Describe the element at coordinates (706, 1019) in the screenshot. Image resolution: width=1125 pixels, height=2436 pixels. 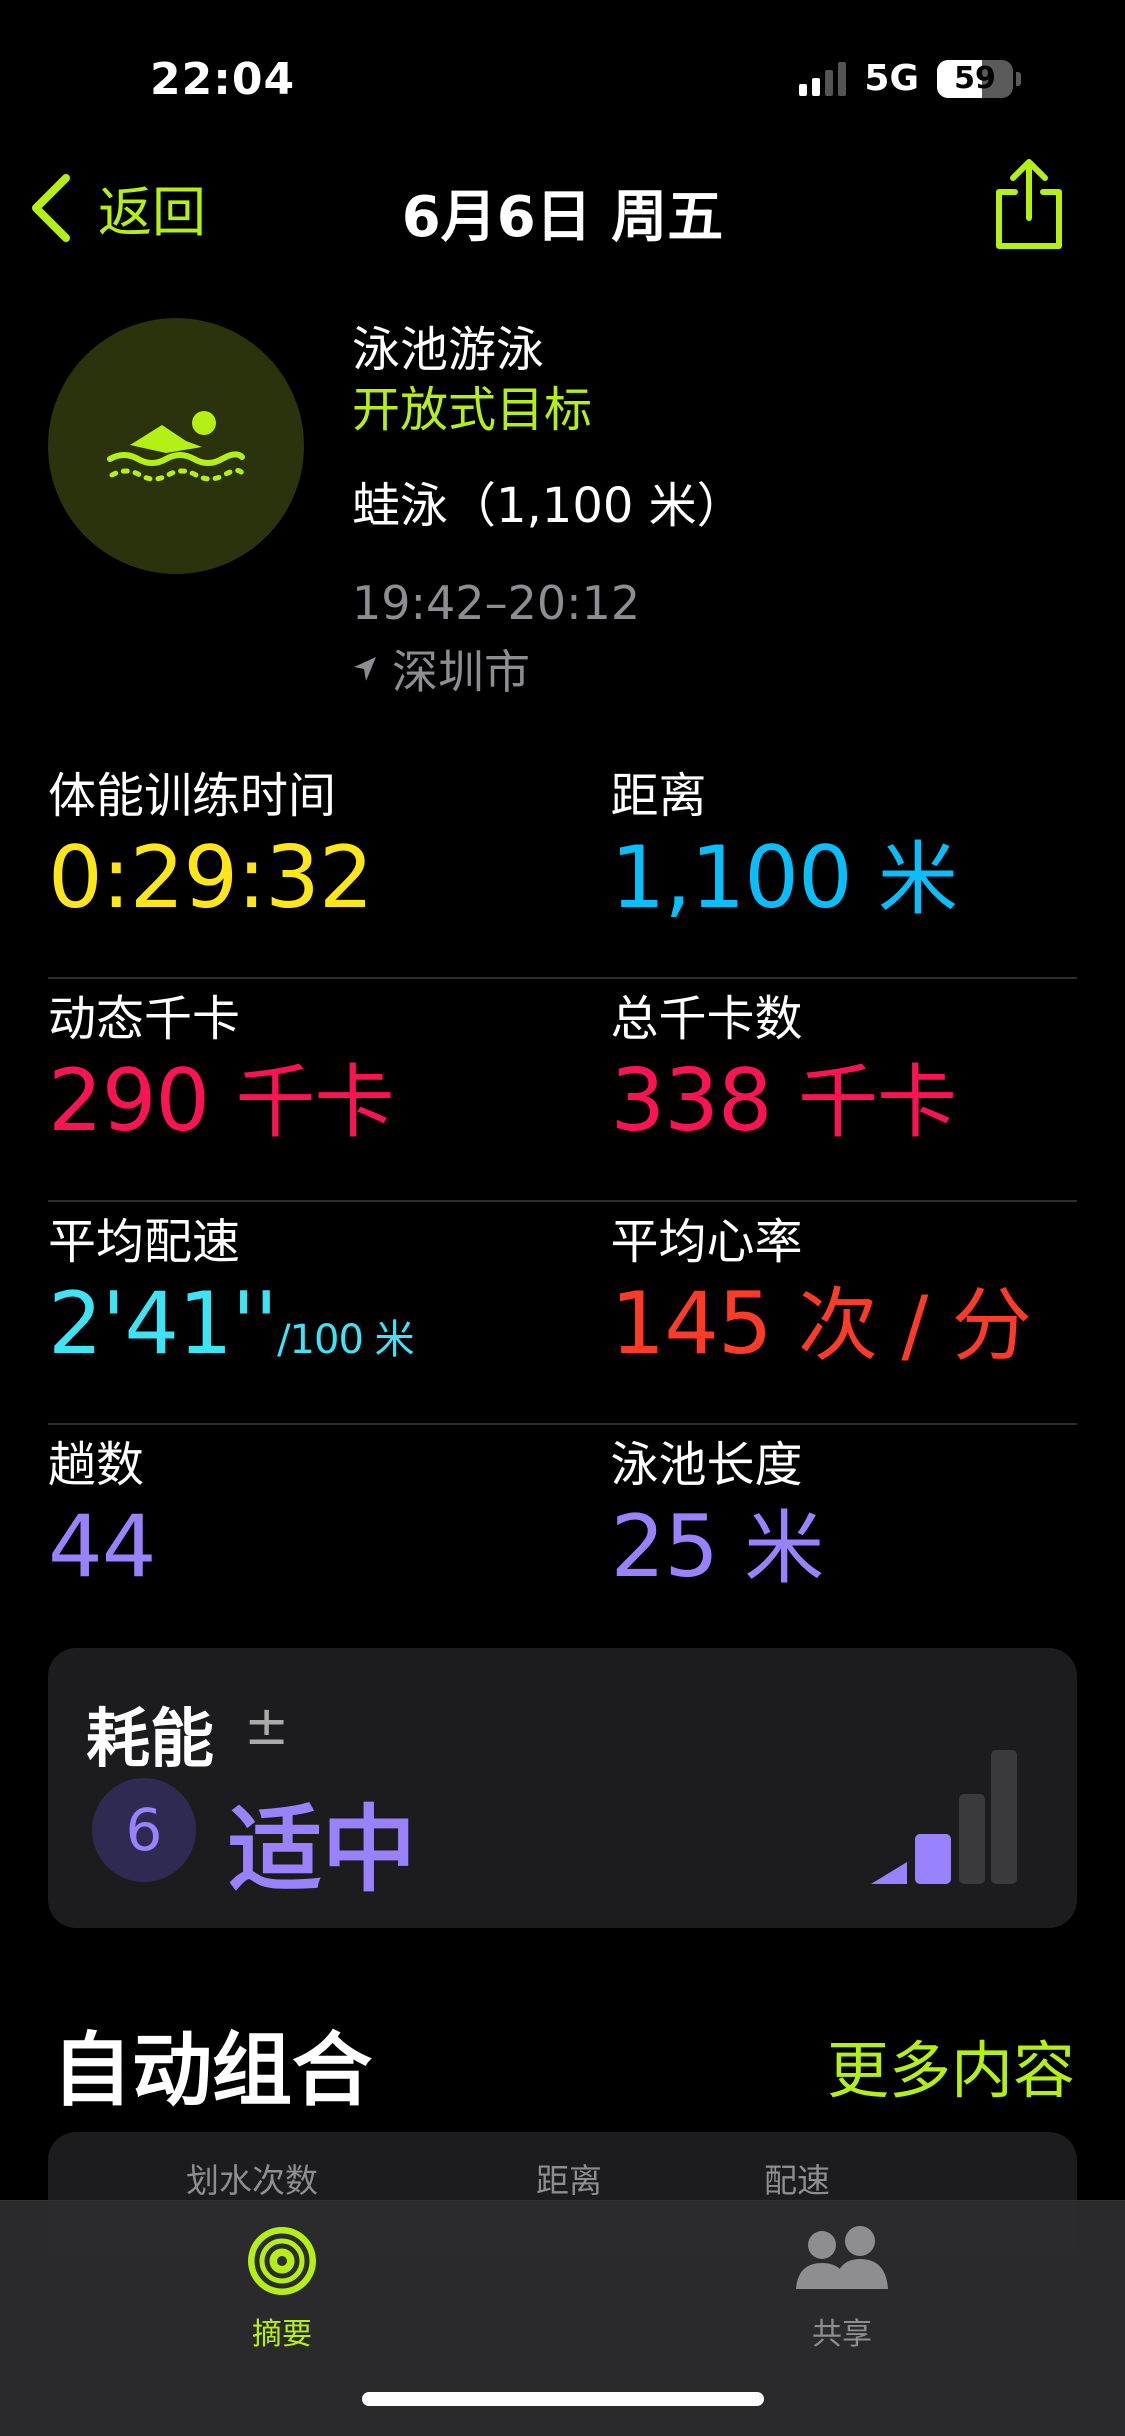
I see `metric-label: 总千卡数` at that location.